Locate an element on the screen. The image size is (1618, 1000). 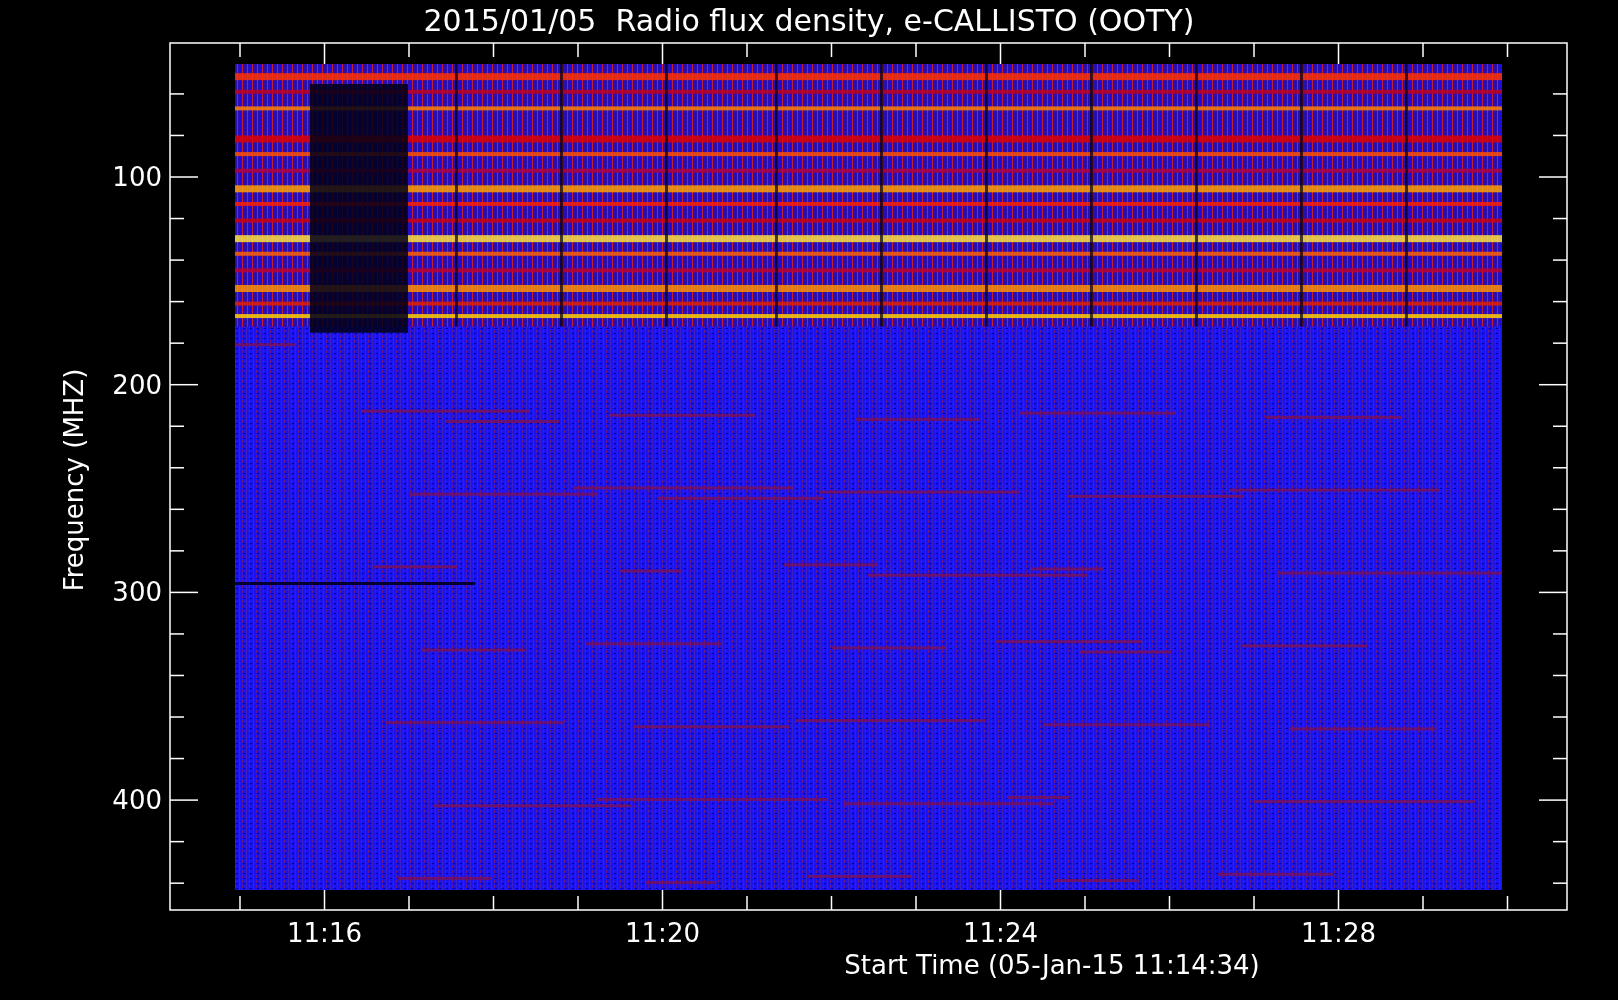
axis-label: Start Time (05-Jan-15 11:14:34) is located at coordinates (1052, 965).